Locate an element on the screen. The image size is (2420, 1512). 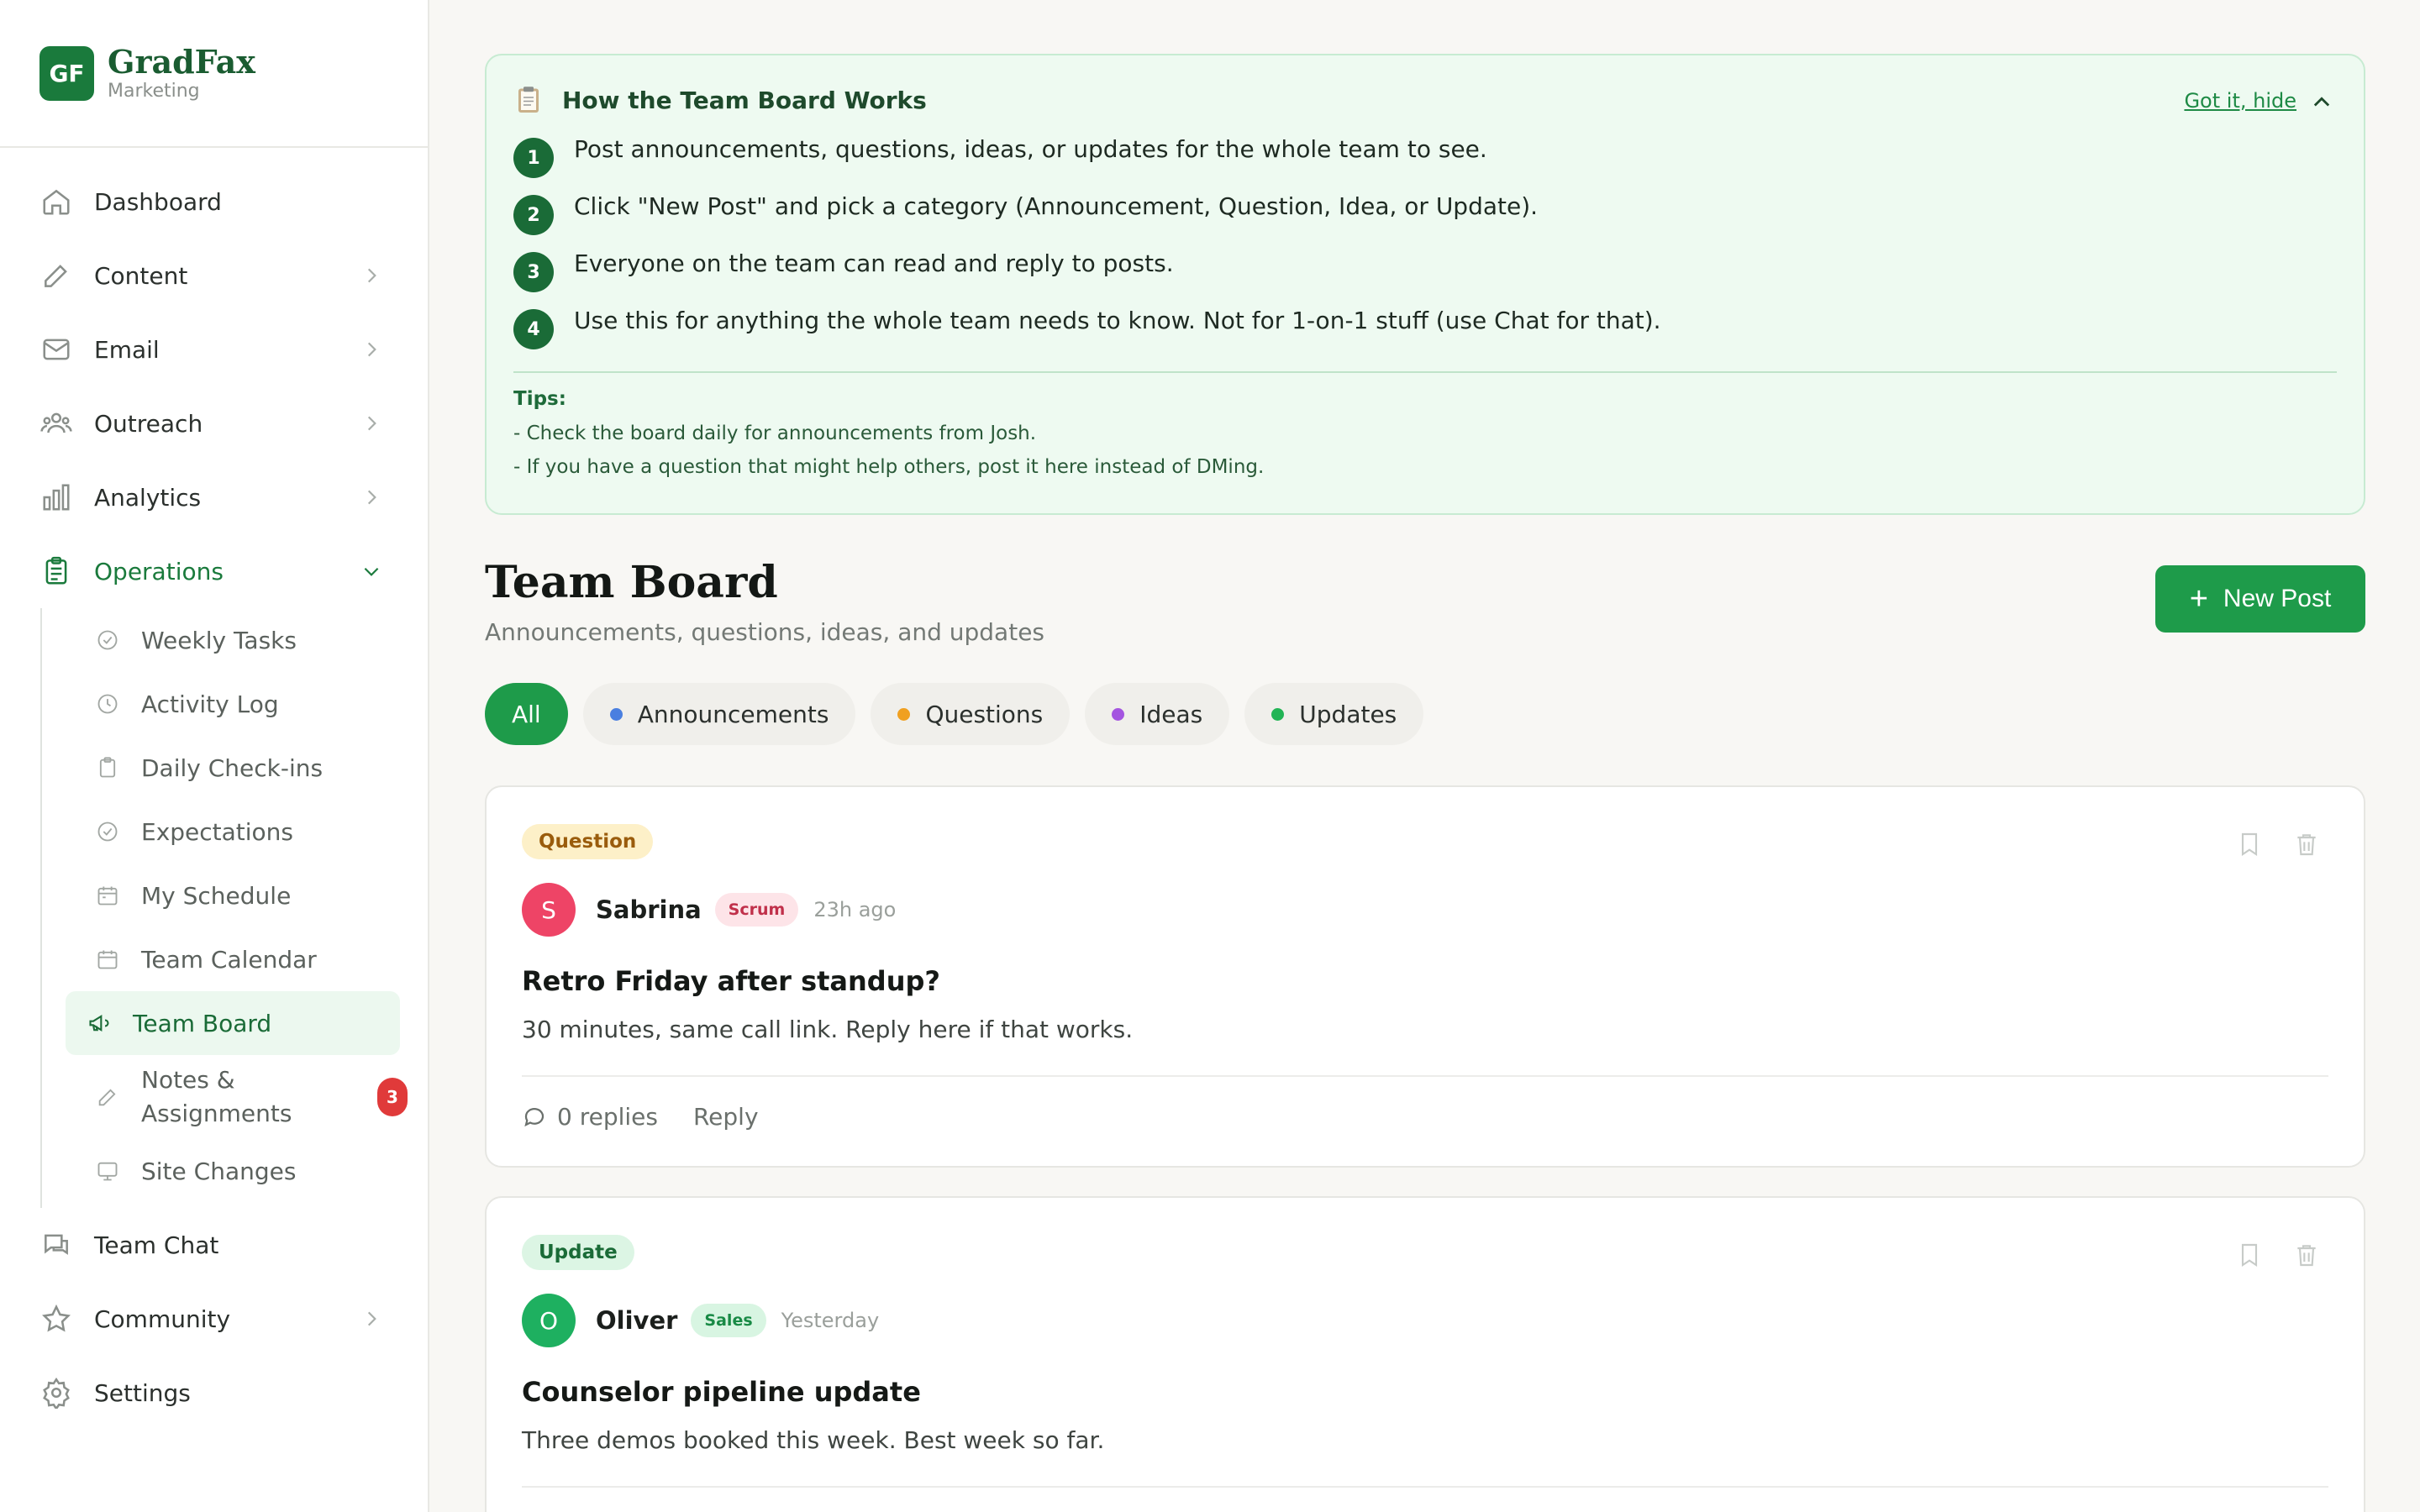
filter-announcements: Announcements is located at coordinates (719, 714).